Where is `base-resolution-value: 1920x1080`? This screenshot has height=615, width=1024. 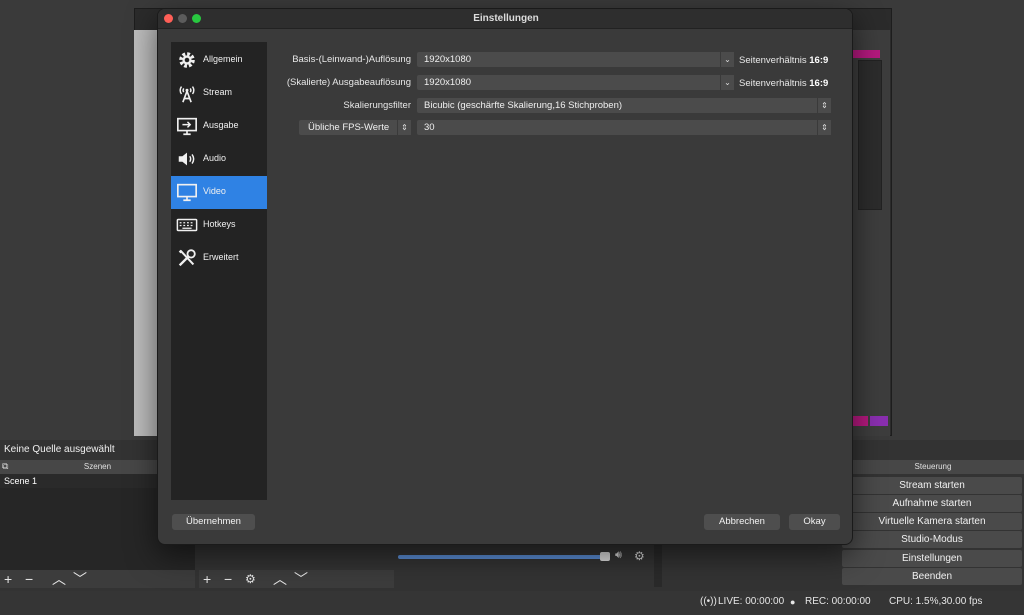 base-resolution-value: 1920x1080 is located at coordinates (448, 59).